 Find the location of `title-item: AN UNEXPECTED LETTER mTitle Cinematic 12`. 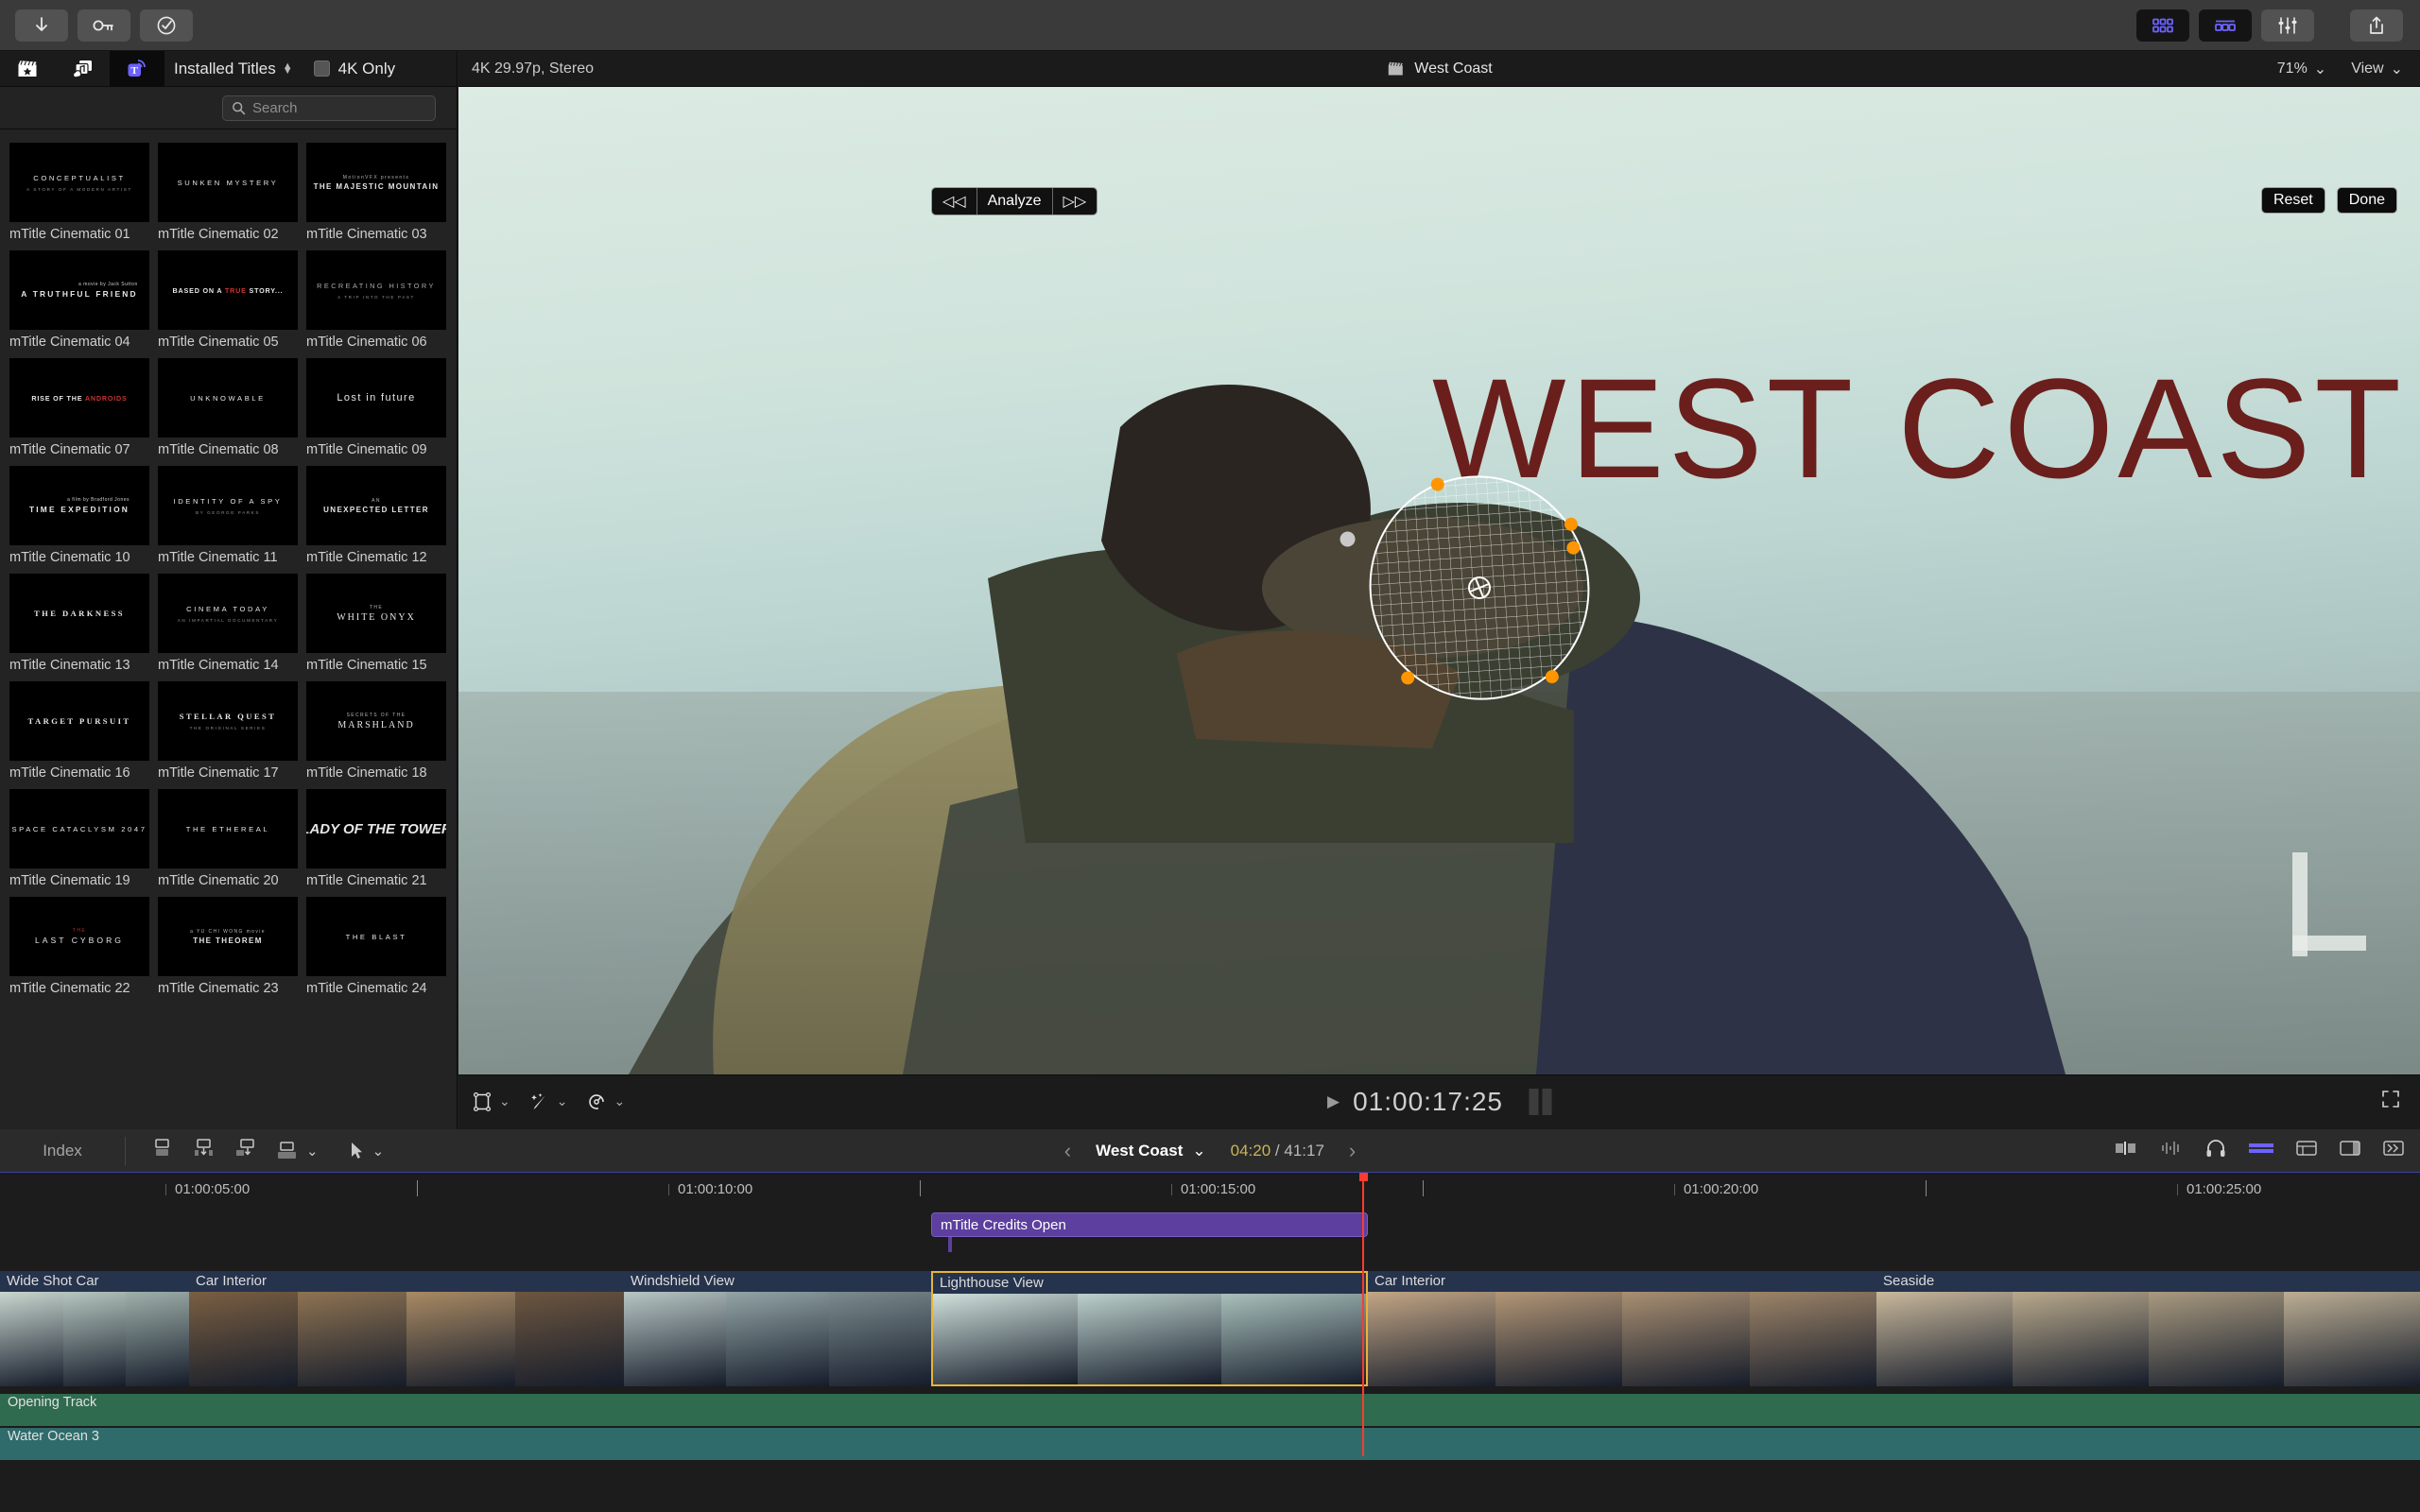

title-item: AN UNEXPECTED LETTER mTitle Cinematic 12 is located at coordinates (376, 515).